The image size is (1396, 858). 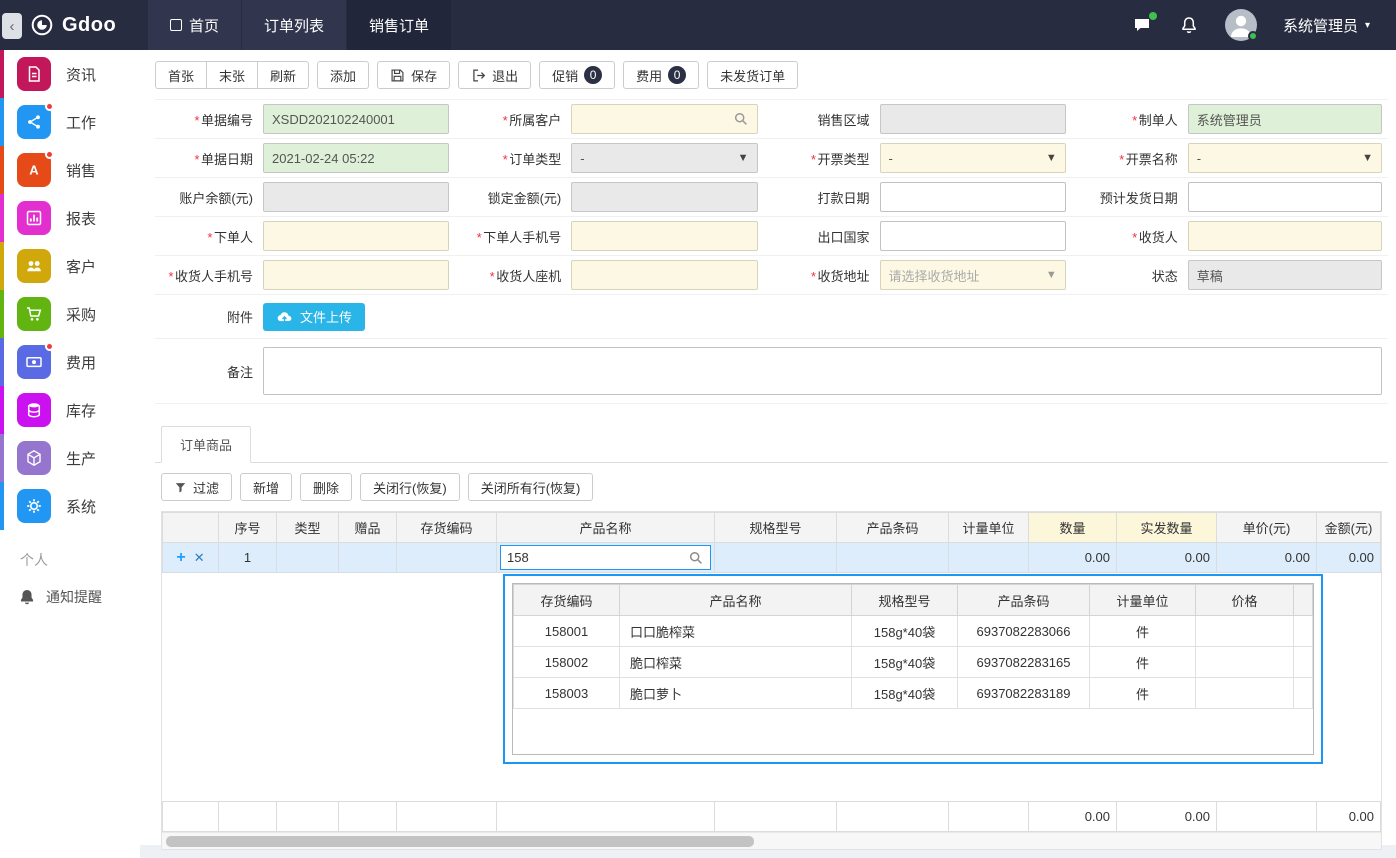 What do you see at coordinates (399, 25) in the screenshot?
I see `tab-sales-order: 销售订单` at bounding box center [399, 25].